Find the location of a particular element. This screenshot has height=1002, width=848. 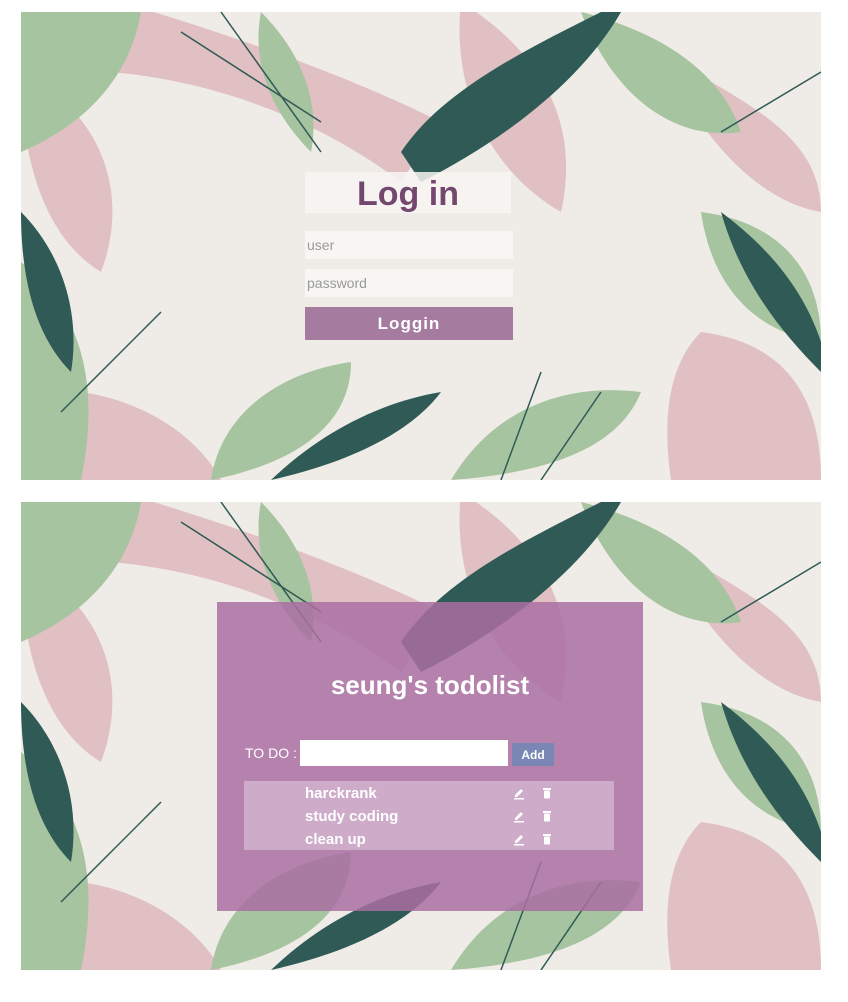

todo-input-label: TO DO : is located at coordinates (271, 753).